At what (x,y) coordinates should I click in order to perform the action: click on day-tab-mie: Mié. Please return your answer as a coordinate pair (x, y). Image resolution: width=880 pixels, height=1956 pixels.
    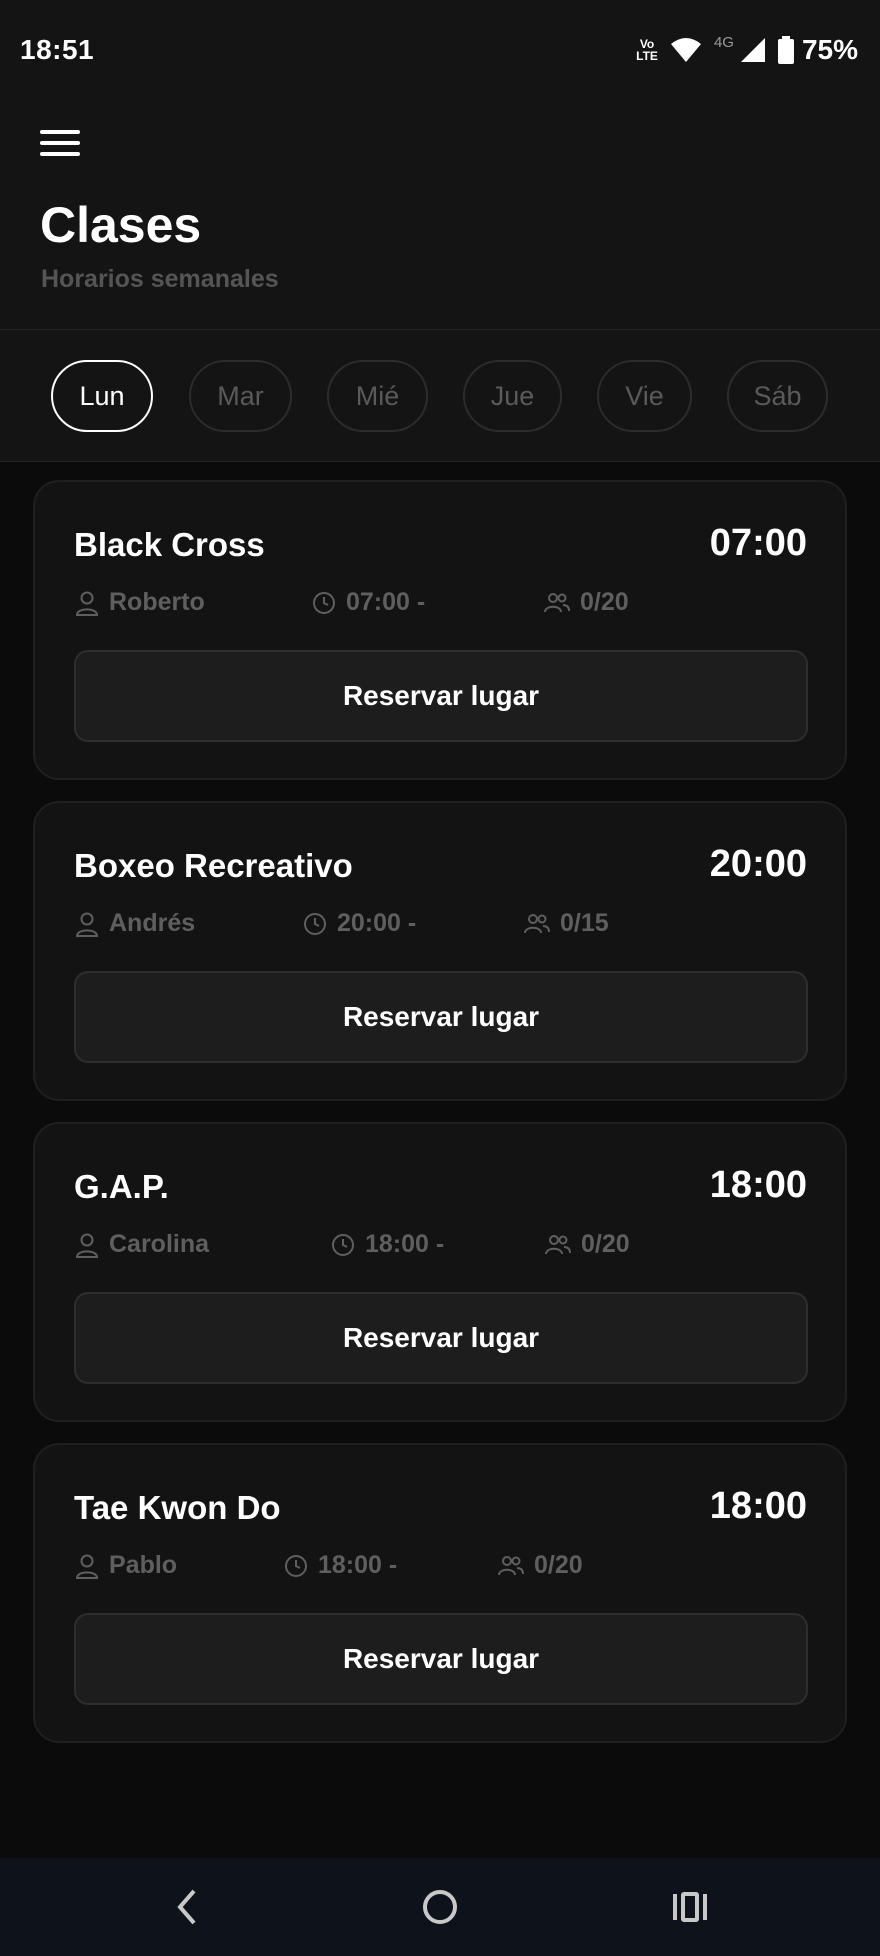
    Looking at the image, I should click on (377, 396).